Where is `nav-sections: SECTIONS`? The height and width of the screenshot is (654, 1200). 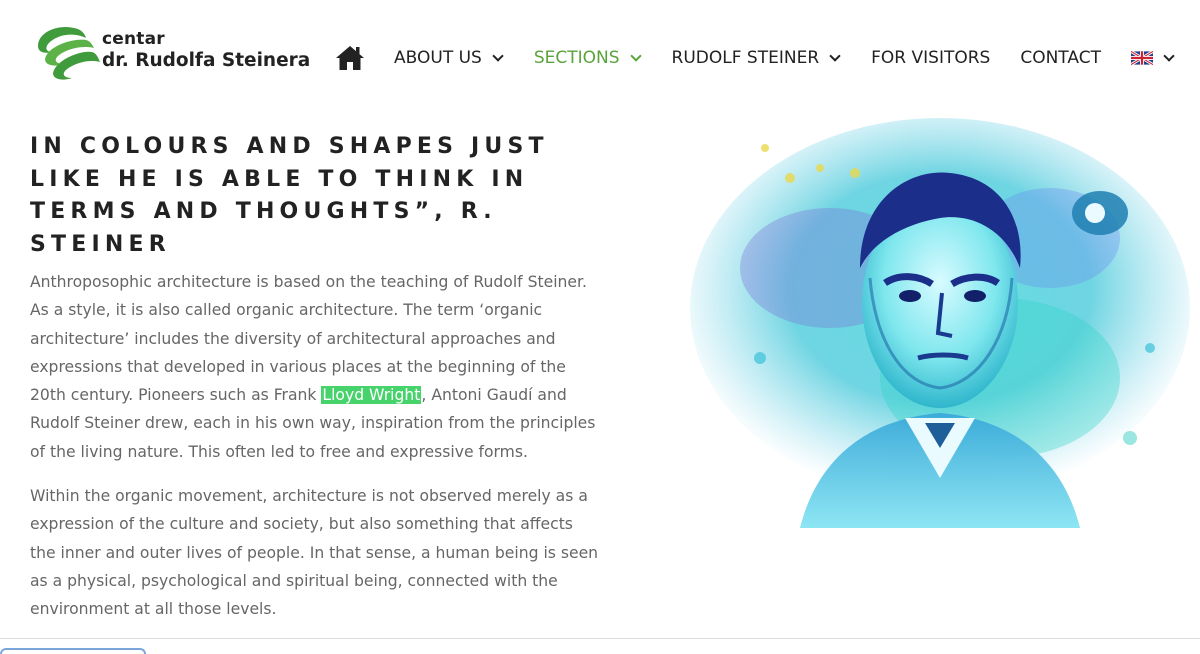 nav-sections: SECTIONS is located at coordinates (587, 58).